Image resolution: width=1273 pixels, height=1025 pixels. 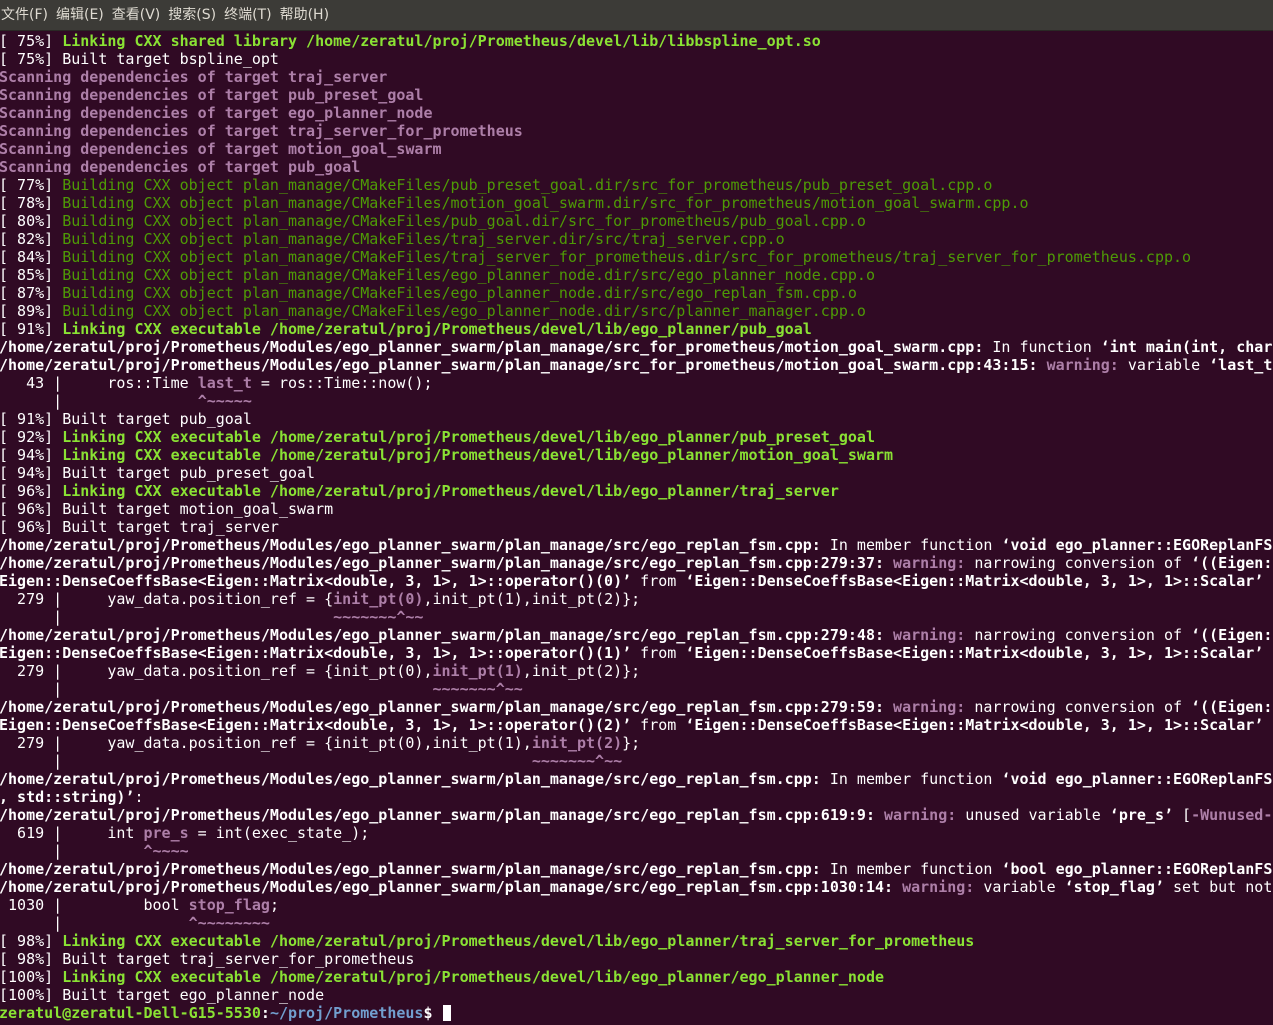 I want to click on terminal-text: init_pt(0), so click(x=378, y=599).